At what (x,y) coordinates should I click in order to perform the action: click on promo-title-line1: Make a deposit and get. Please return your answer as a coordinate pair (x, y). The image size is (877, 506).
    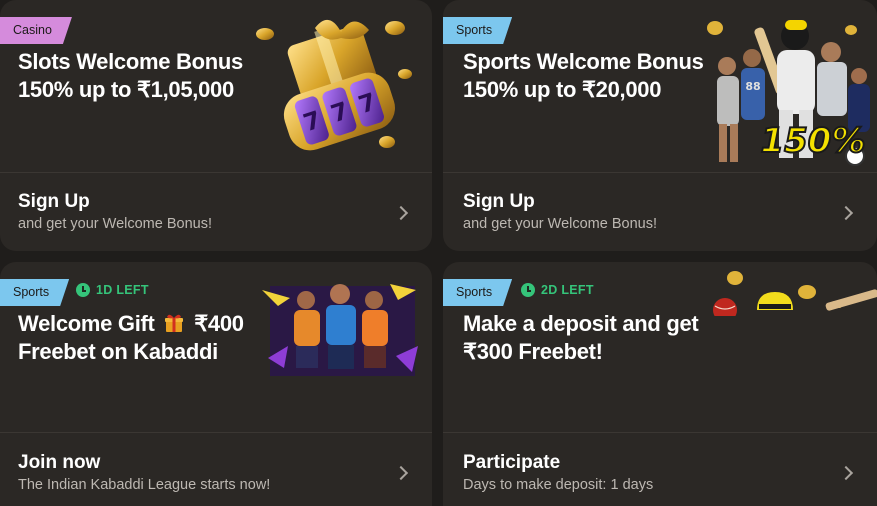
    Looking at the image, I should click on (581, 323).